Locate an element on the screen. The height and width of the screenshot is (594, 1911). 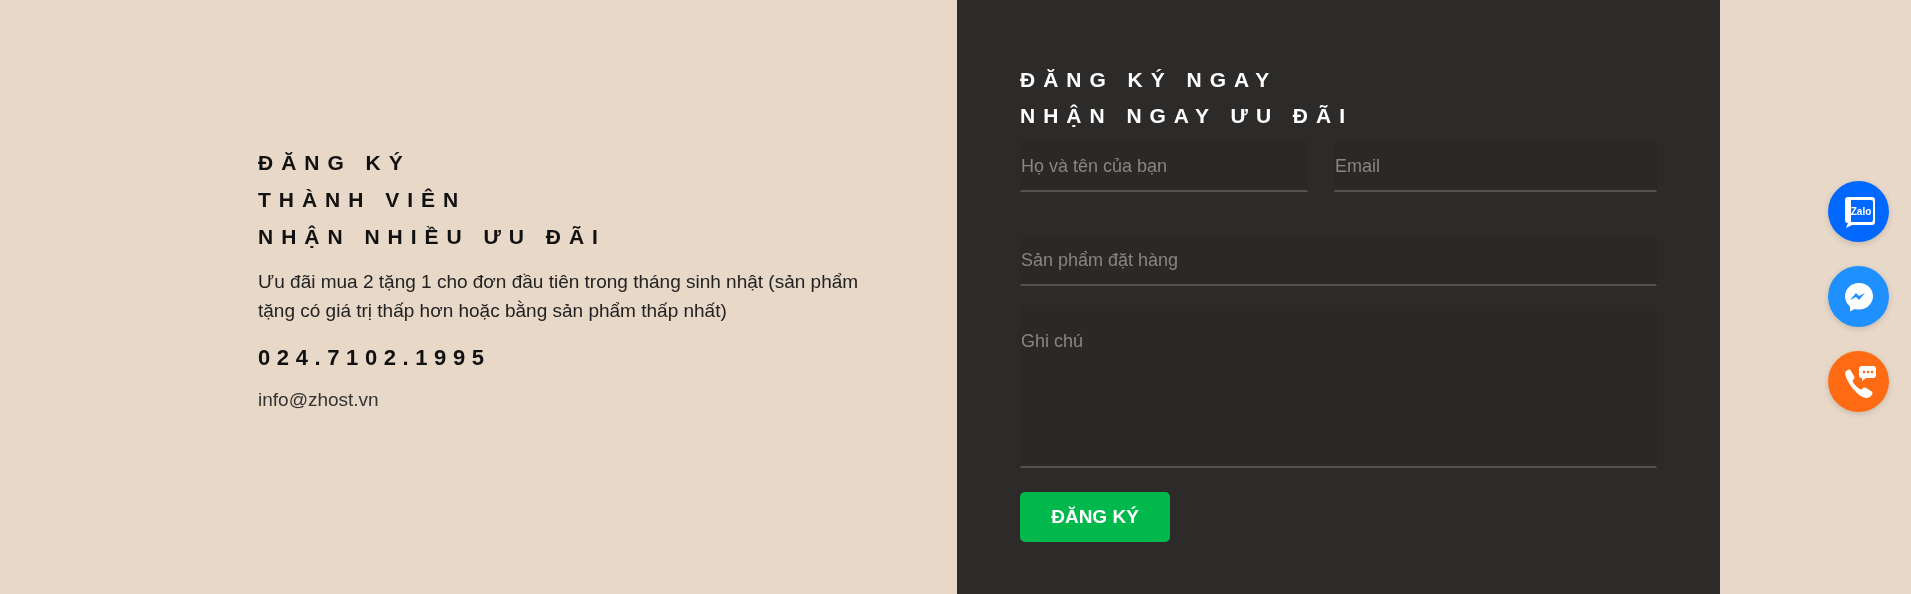
form-heading: ĐĂNG KÝ NGAY is located at coordinates (1149, 80).